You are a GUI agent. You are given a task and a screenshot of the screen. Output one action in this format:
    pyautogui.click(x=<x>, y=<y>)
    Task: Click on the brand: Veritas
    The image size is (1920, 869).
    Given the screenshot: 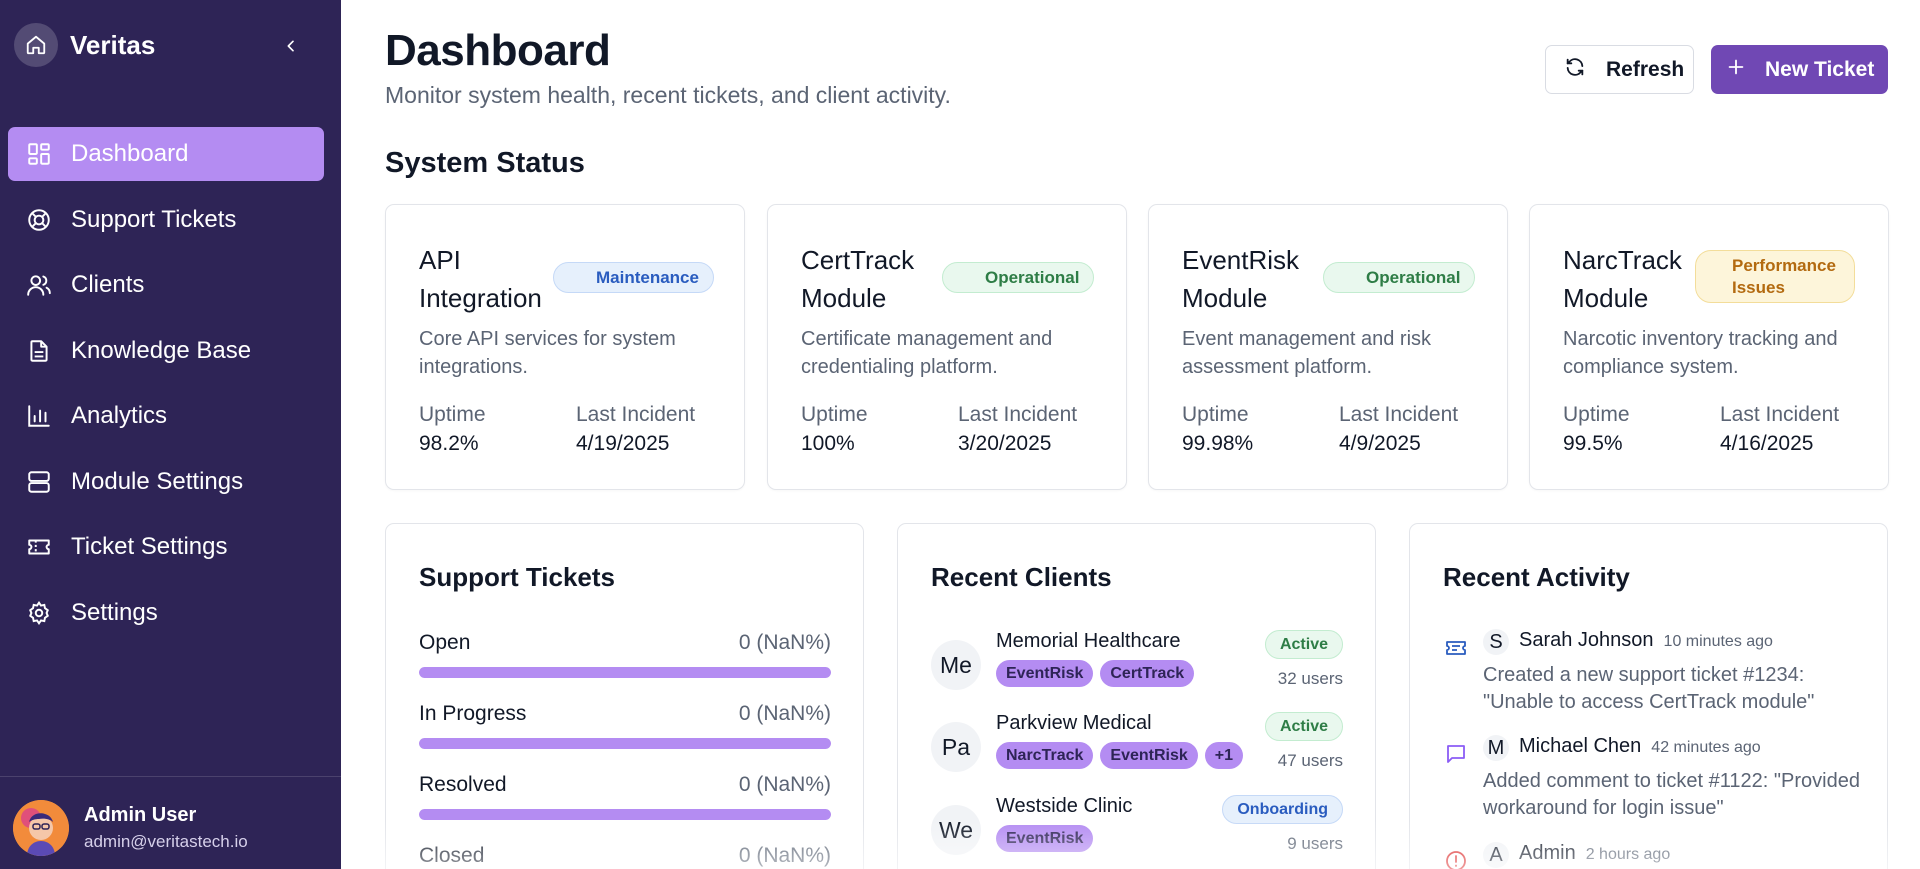 What is the action you would take?
    pyautogui.click(x=84, y=45)
    